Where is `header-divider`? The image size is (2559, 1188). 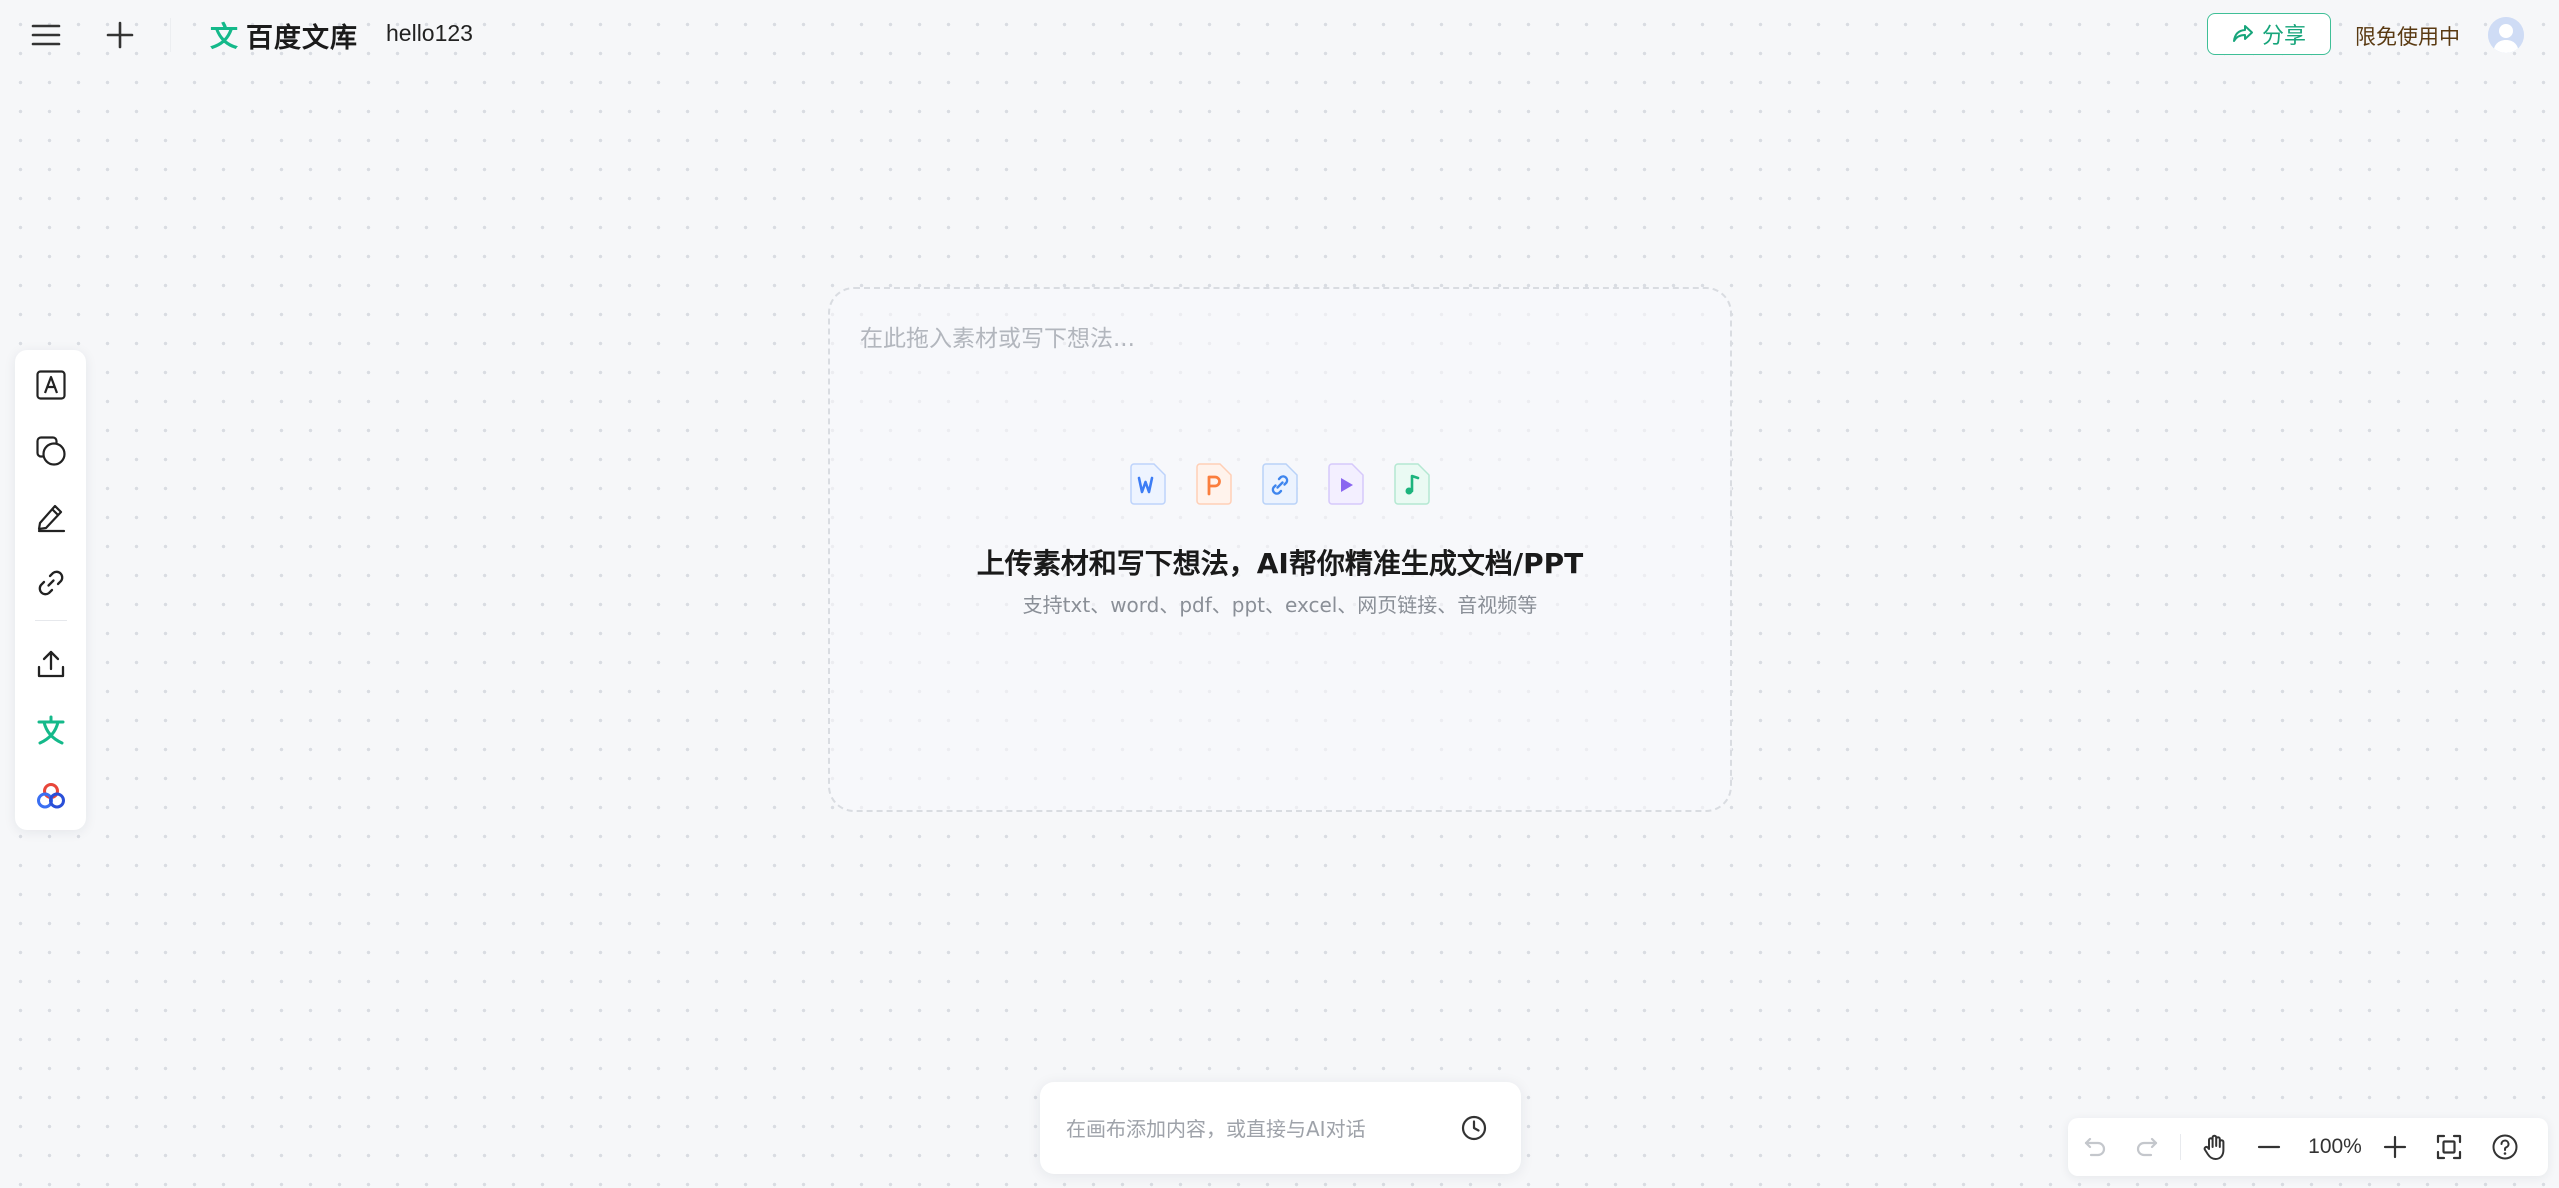 header-divider is located at coordinates (170, 35).